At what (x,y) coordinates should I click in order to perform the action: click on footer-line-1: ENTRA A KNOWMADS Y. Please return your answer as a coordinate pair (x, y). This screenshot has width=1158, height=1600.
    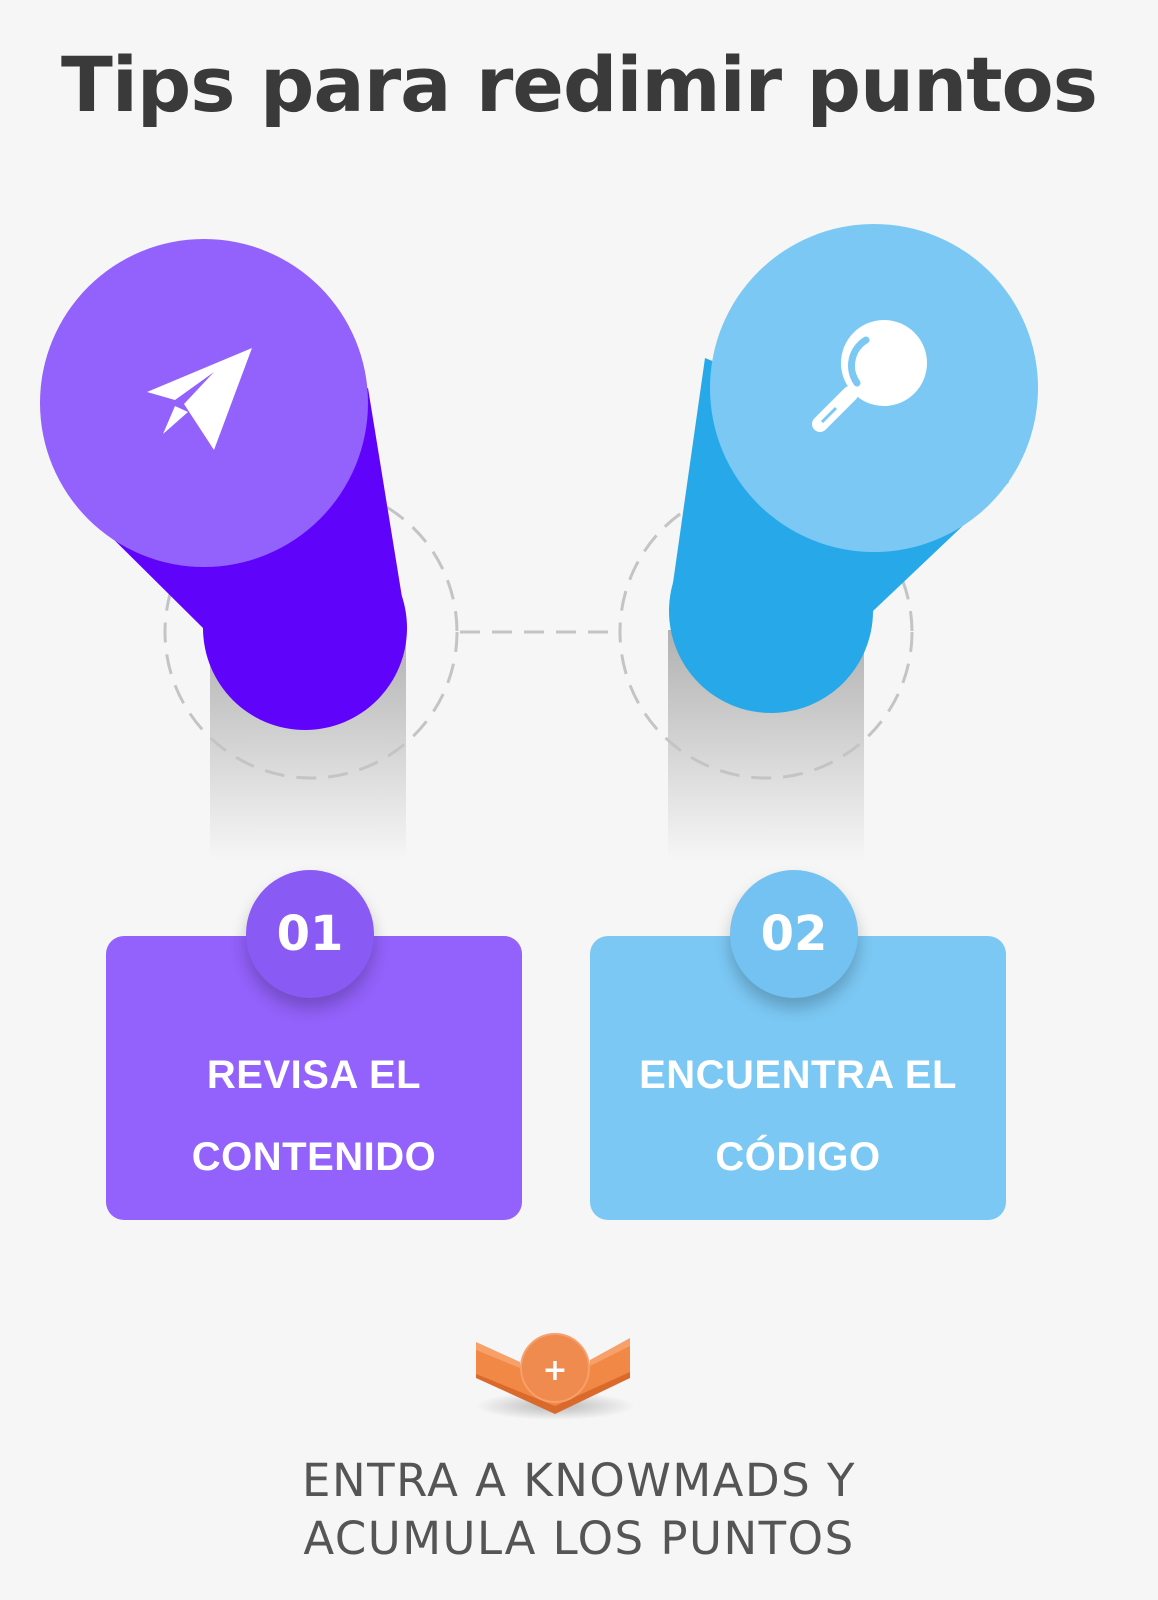
    Looking at the image, I should click on (579, 1480).